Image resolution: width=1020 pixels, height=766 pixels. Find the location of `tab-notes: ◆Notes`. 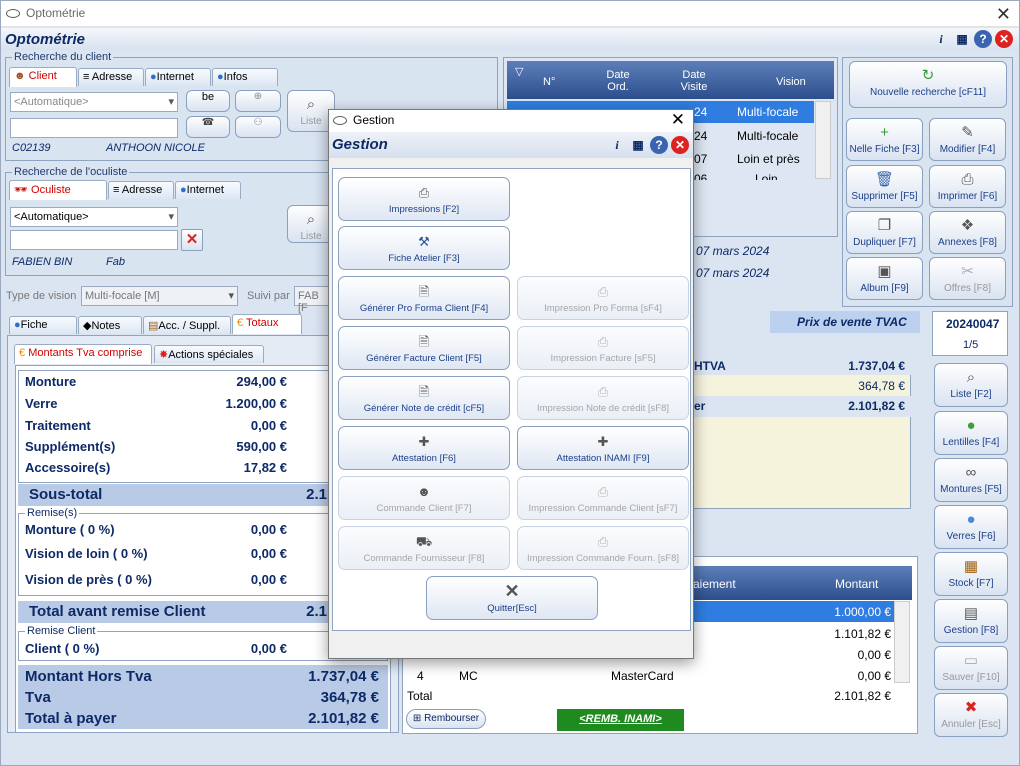

tab-notes: ◆Notes is located at coordinates (110, 325).